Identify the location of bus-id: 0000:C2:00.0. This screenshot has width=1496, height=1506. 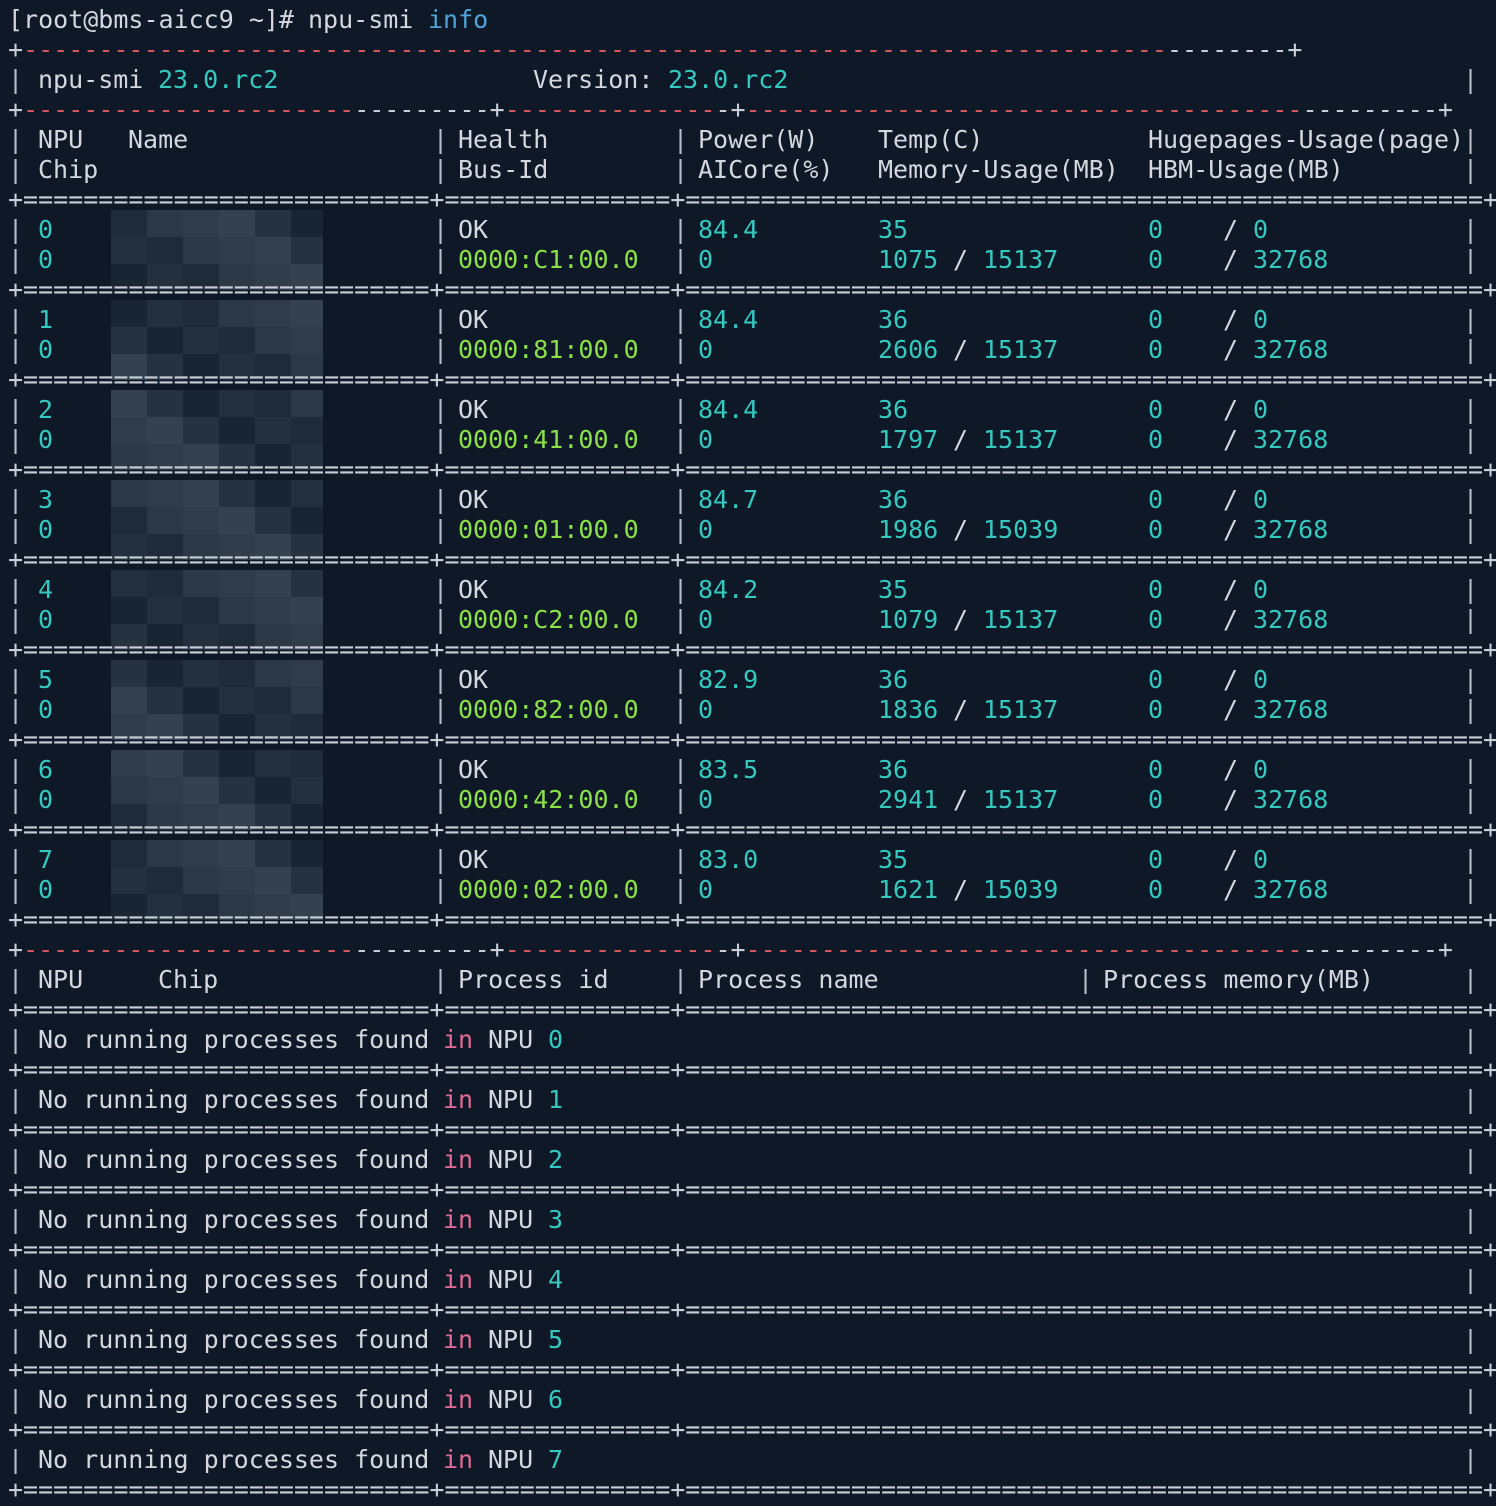
(548, 619).